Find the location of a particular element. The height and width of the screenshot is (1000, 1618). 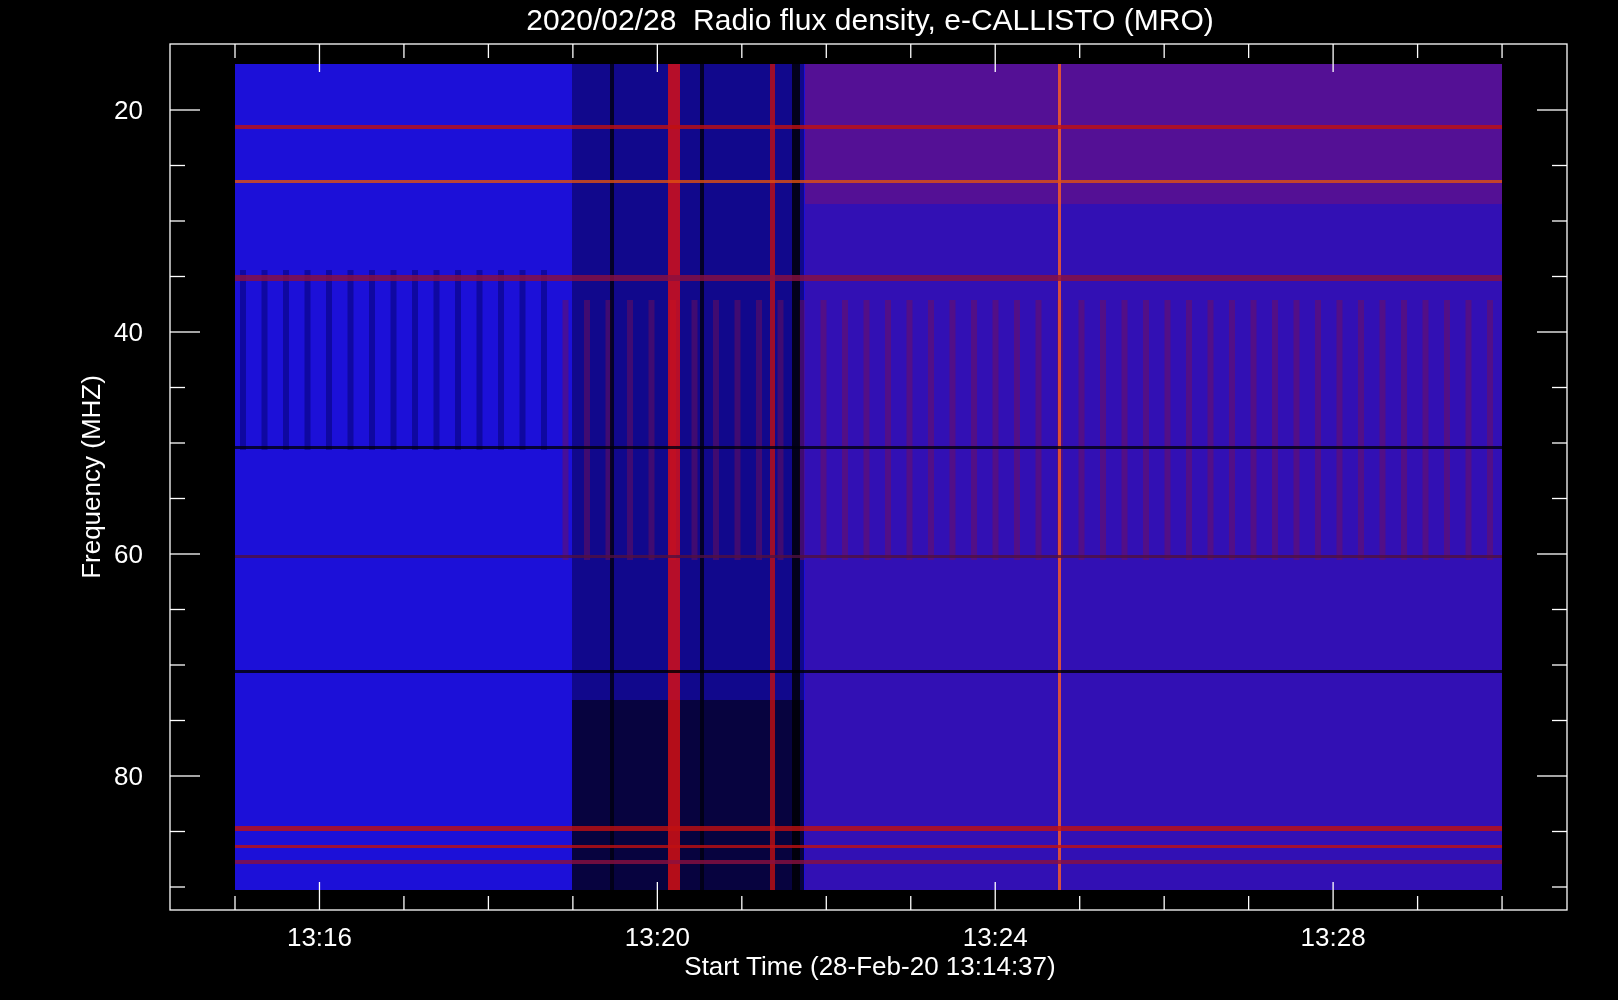

y-tick-label: 60 is located at coordinates (128, 554).